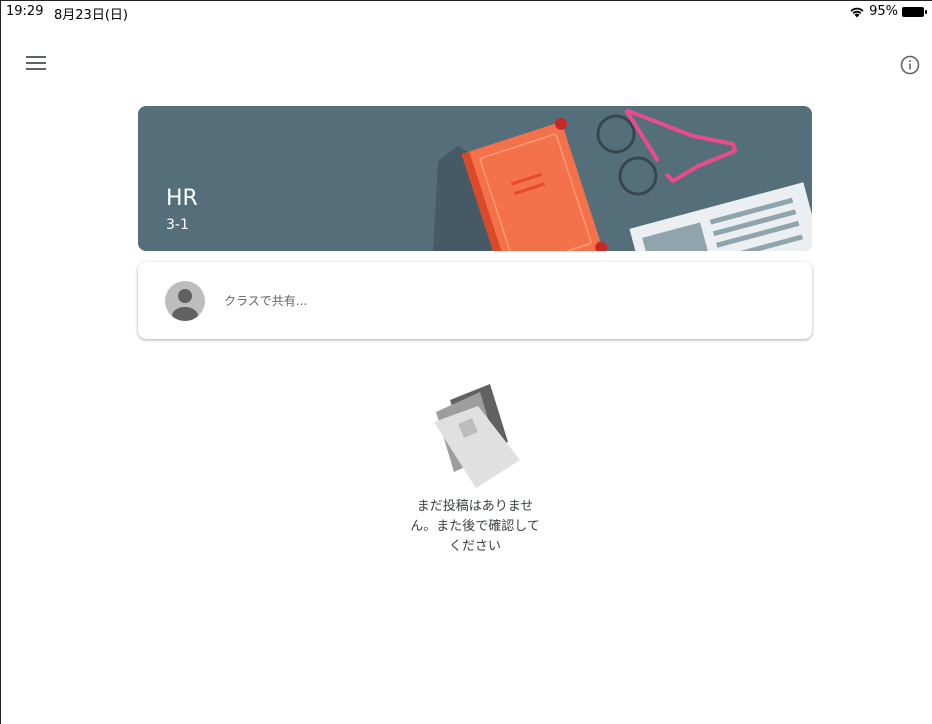  What do you see at coordinates (622, 179) in the screenshot?
I see `book-glasses-newspaper-illustration` at bounding box center [622, 179].